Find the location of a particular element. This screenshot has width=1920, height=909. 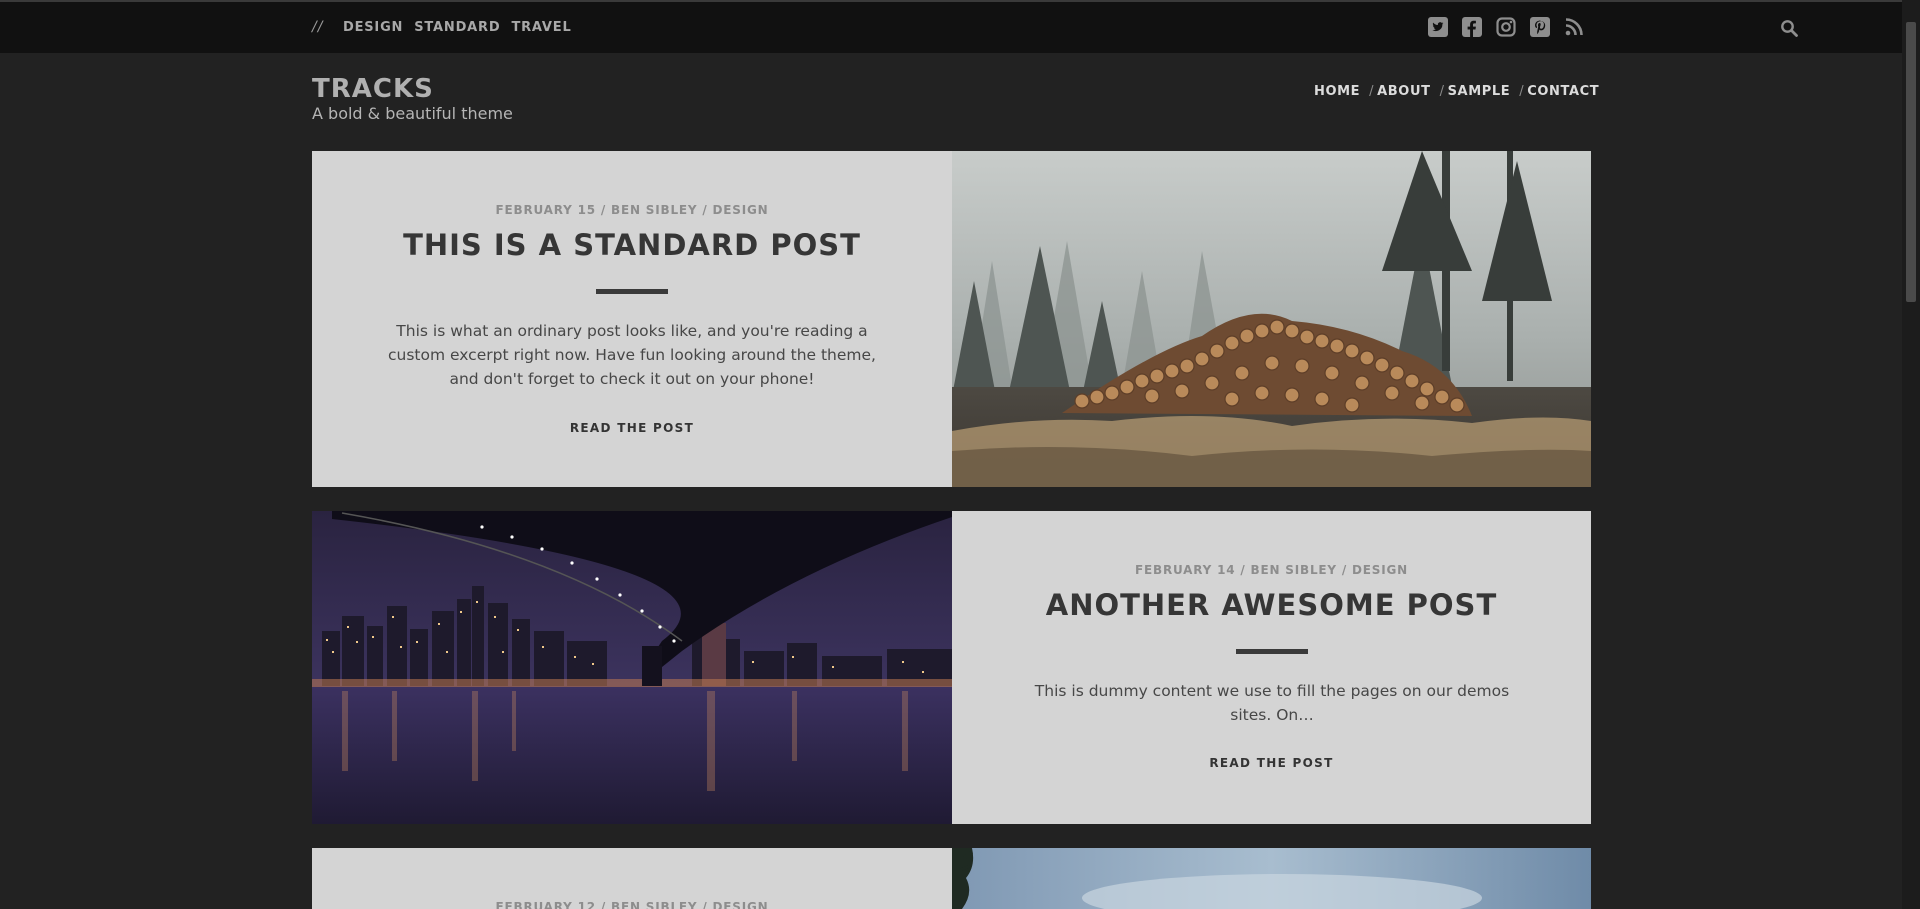

city-bridge-night-photo is located at coordinates (632, 667).